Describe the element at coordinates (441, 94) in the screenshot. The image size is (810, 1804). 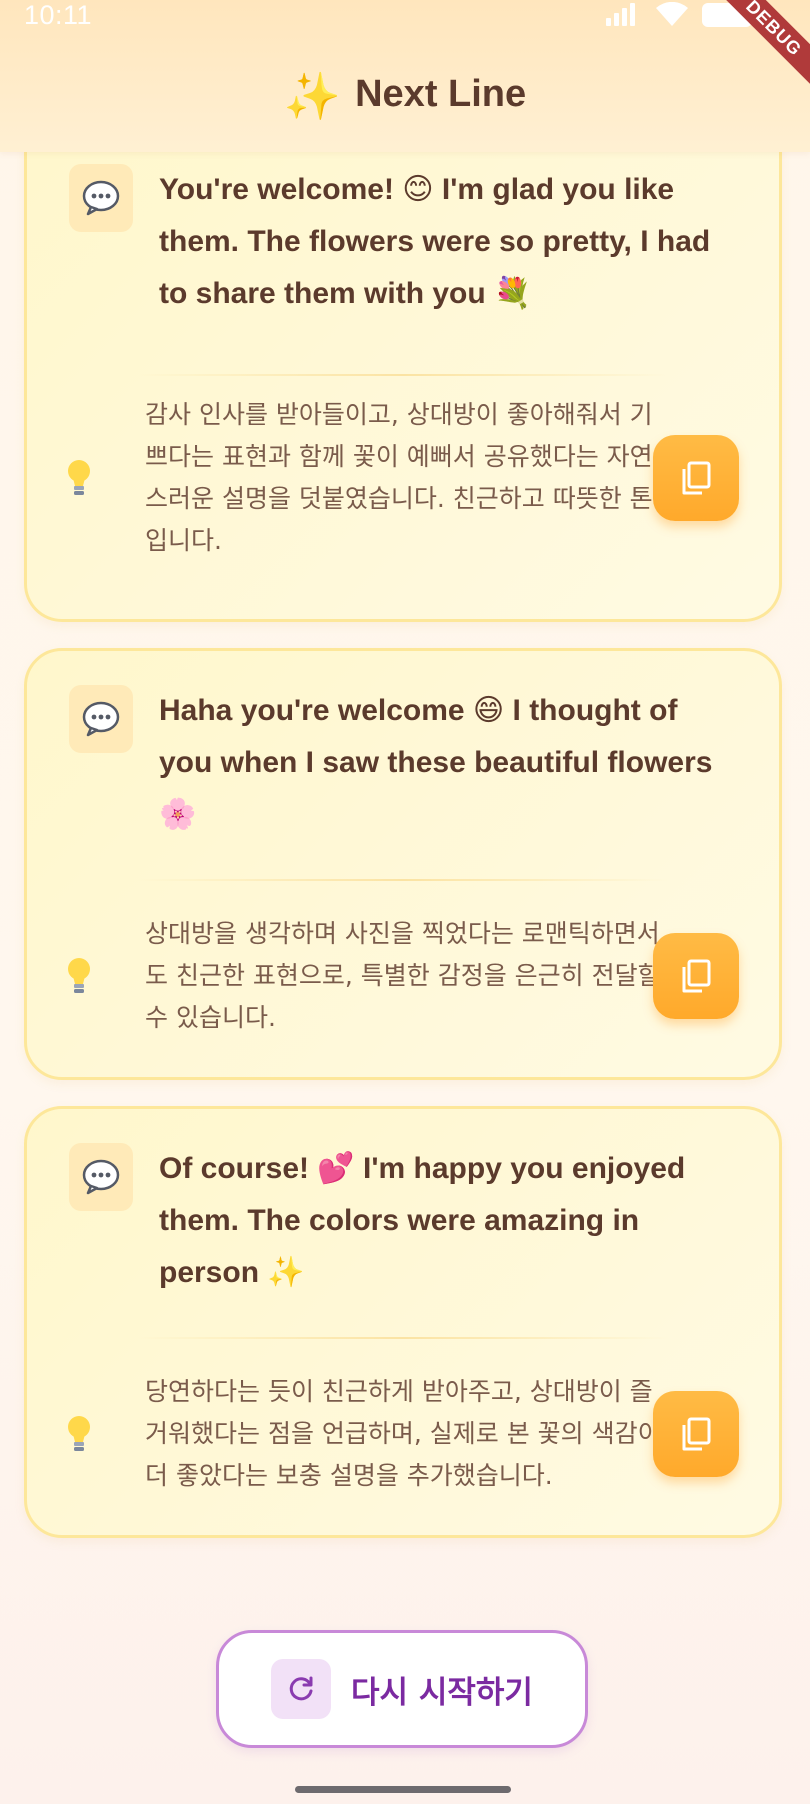
I see `page-title-text: Next Line` at that location.